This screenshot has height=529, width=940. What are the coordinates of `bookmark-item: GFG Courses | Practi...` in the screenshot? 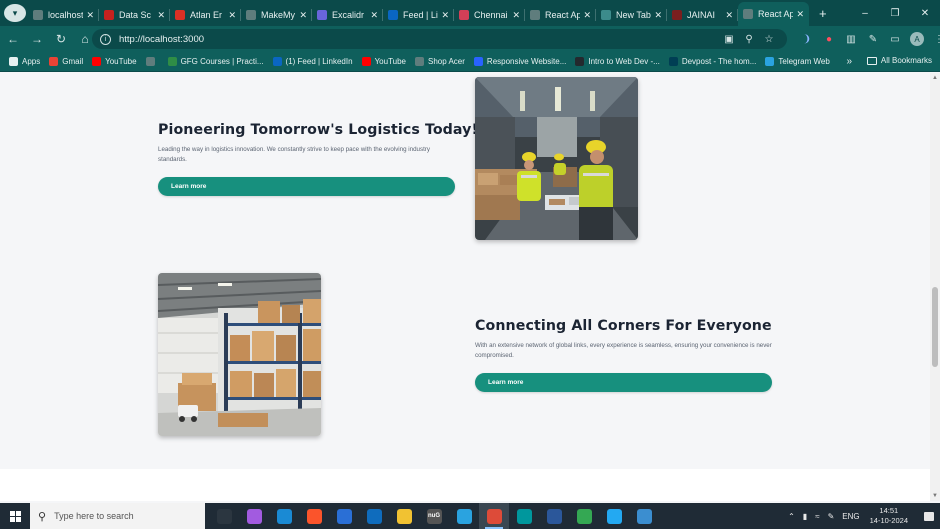 It's located at (215, 61).